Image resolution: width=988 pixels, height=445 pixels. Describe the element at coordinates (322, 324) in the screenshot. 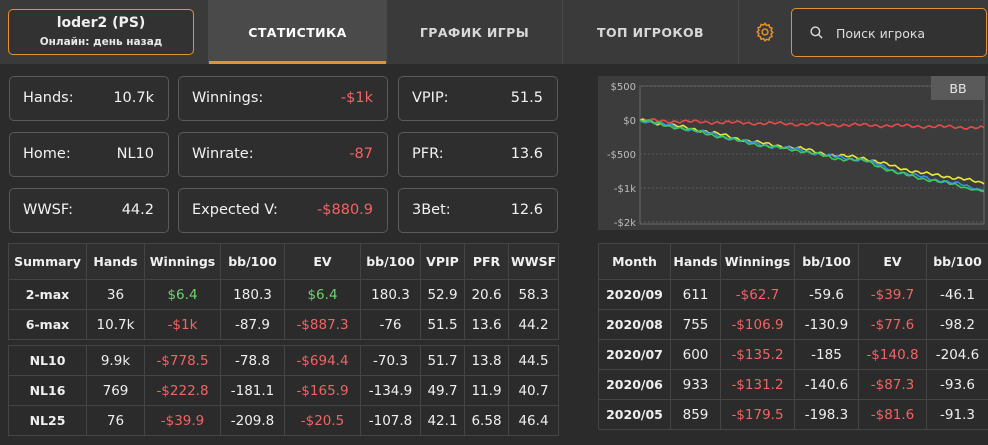

I see `table-cell: -$887.3` at that location.